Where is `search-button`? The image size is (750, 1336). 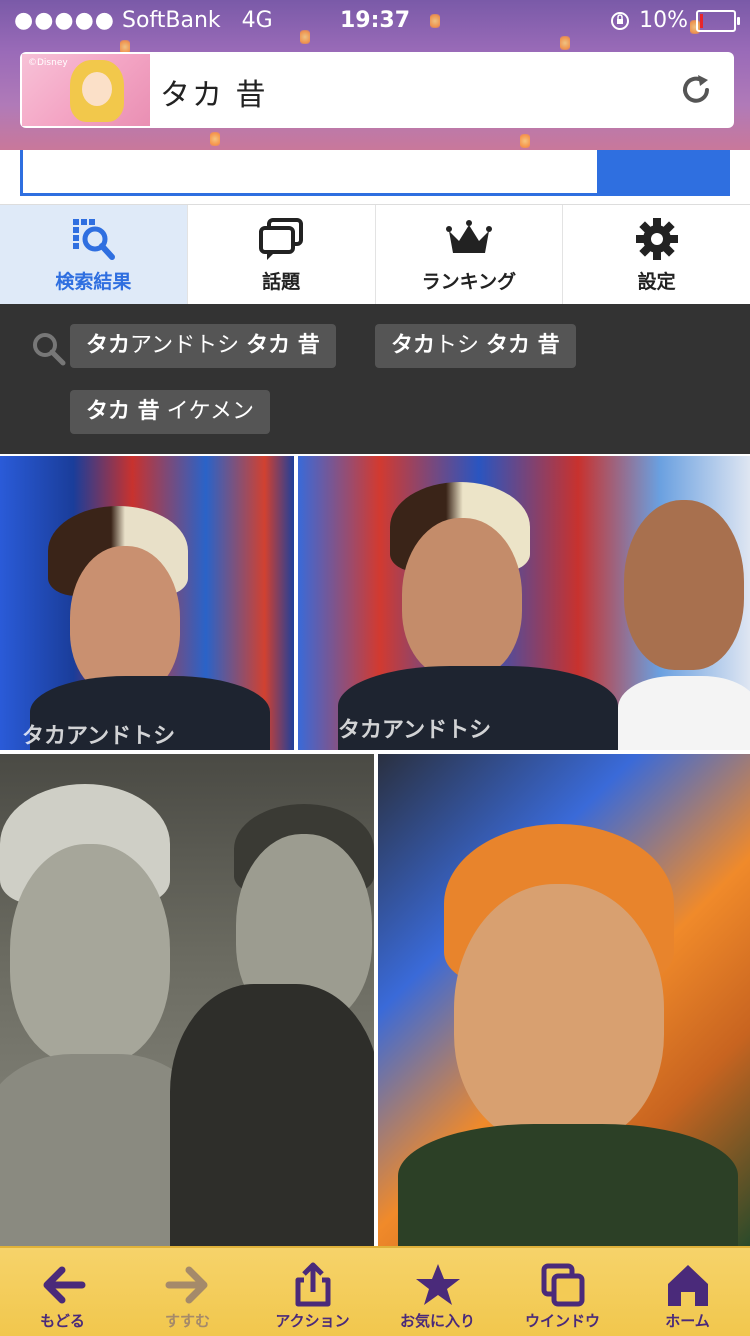
search-button is located at coordinates (665, 173).